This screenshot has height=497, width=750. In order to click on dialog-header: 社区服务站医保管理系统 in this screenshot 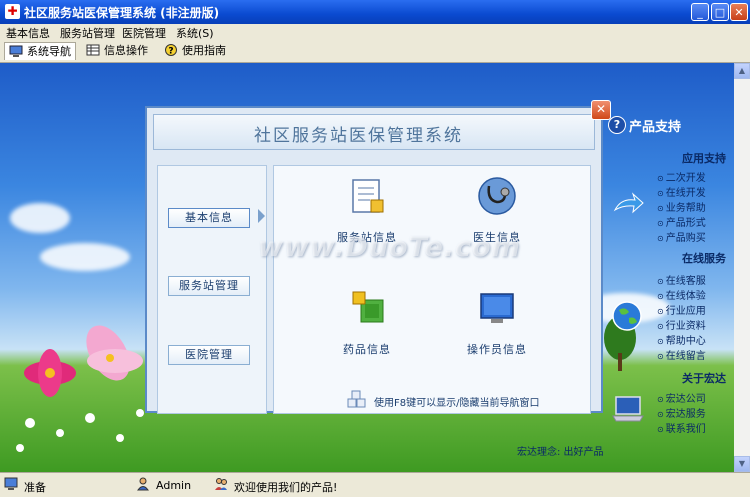, I will do `click(374, 132)`.